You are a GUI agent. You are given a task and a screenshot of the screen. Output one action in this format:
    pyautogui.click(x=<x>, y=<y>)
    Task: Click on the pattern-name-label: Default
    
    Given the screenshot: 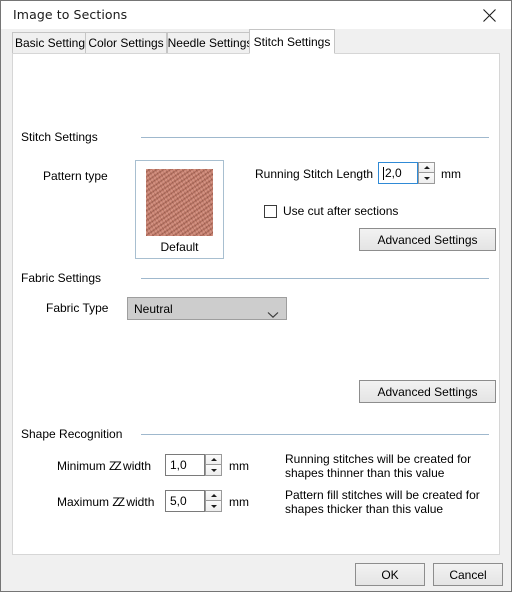 What is the action you would take?
    pyautogui.click(x=179, y=247)
    